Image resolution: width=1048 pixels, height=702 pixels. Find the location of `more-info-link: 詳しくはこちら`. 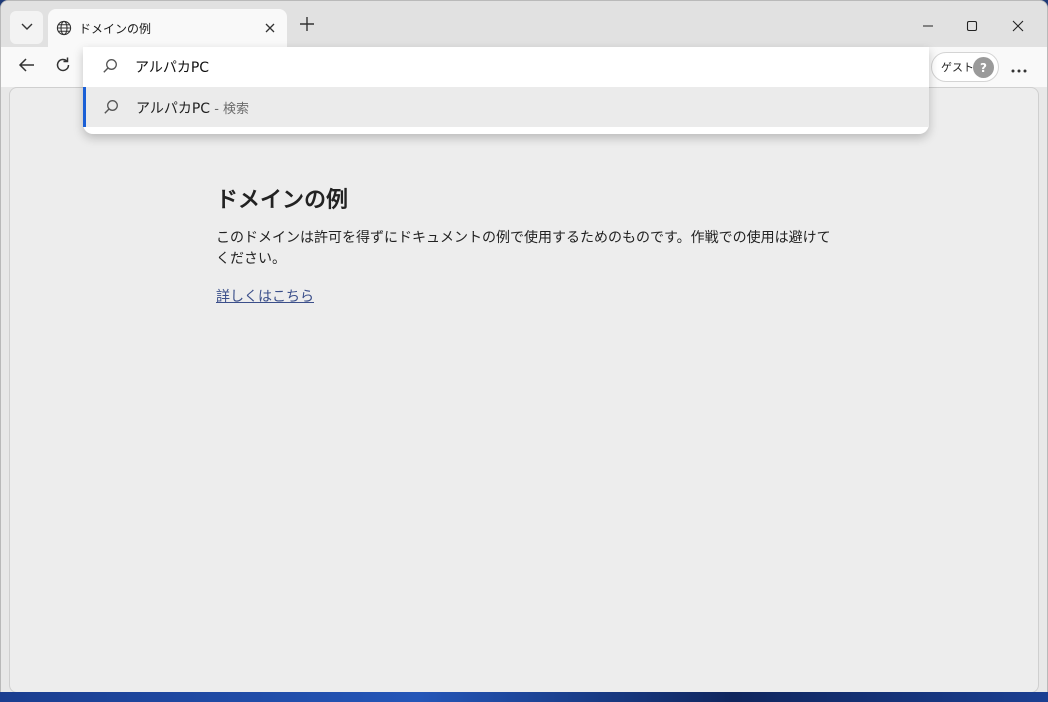

more-info-link: 詳しくはこちら is located at coordinates (265, 296).